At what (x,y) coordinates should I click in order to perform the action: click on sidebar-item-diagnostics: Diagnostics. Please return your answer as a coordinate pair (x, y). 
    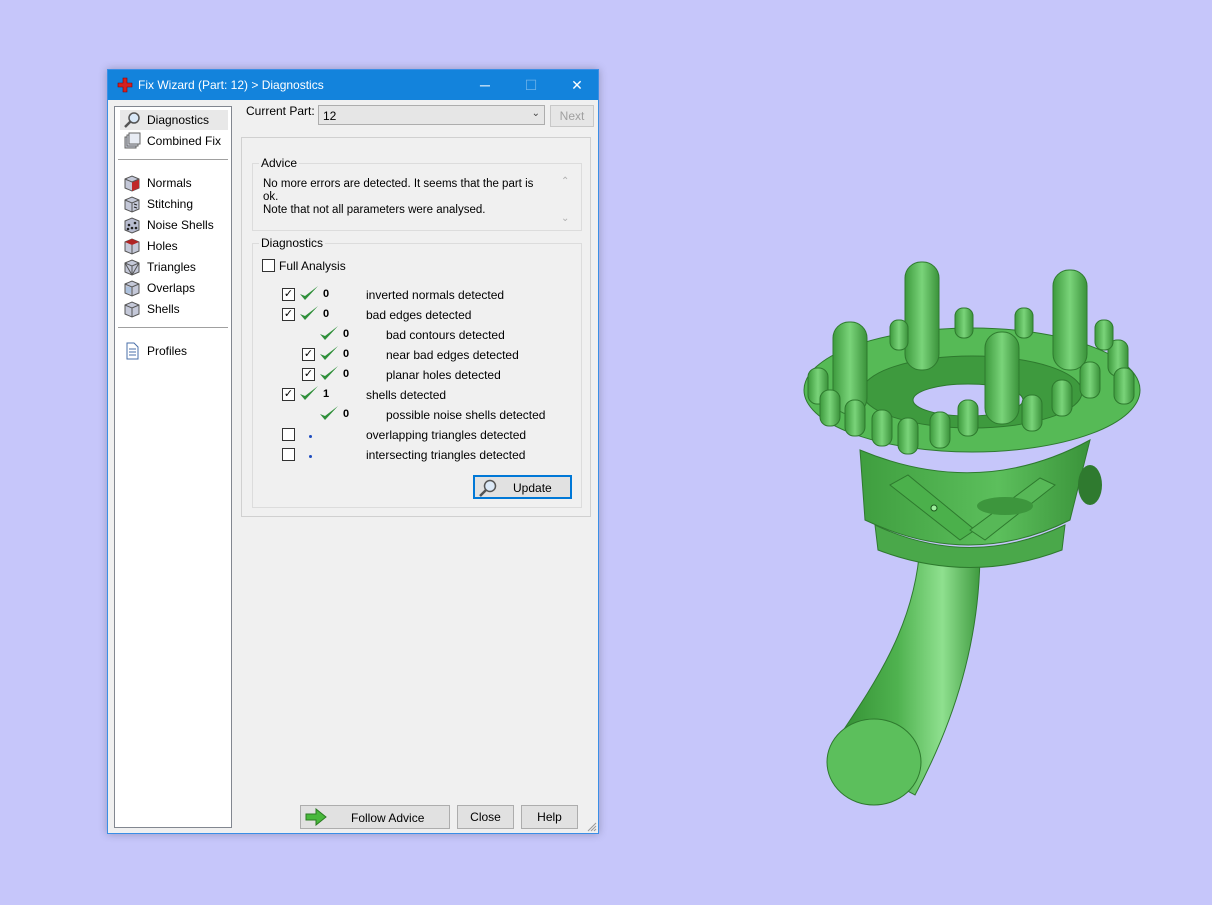
    Looking at the image, I should click on (174, 120).